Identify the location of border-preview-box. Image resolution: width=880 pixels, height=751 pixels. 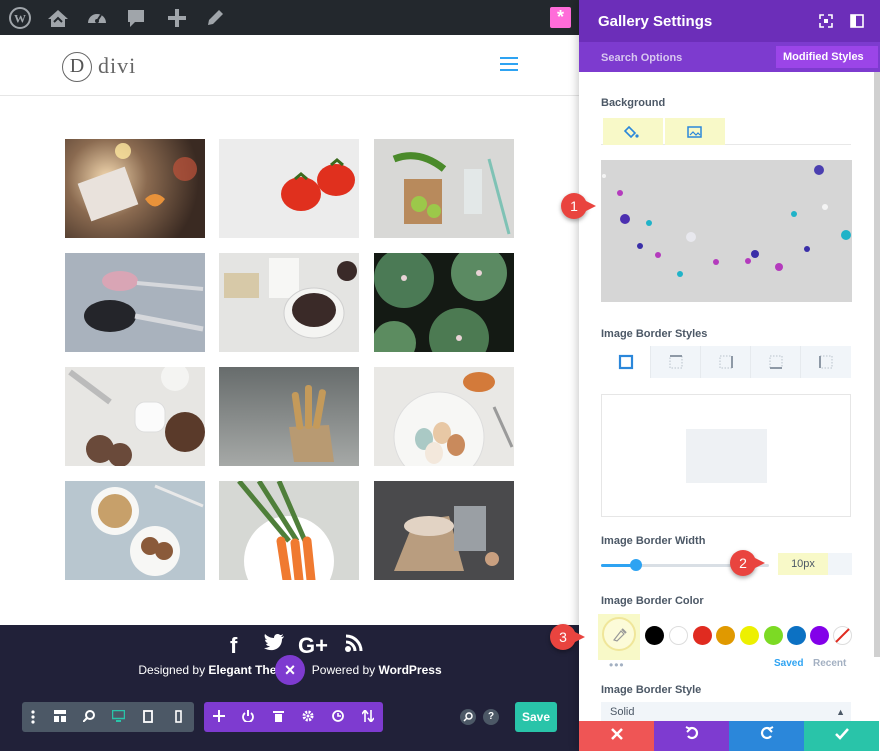
(726, 456).